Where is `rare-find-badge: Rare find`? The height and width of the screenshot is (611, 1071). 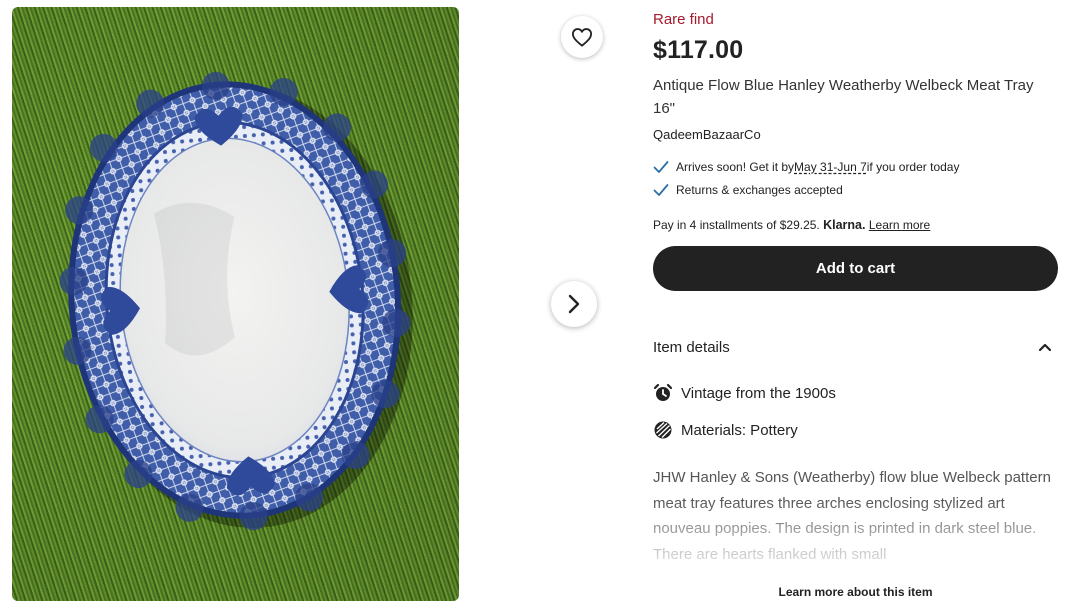
rare-find-badge: Rare find is located at coordinates (683, 19).